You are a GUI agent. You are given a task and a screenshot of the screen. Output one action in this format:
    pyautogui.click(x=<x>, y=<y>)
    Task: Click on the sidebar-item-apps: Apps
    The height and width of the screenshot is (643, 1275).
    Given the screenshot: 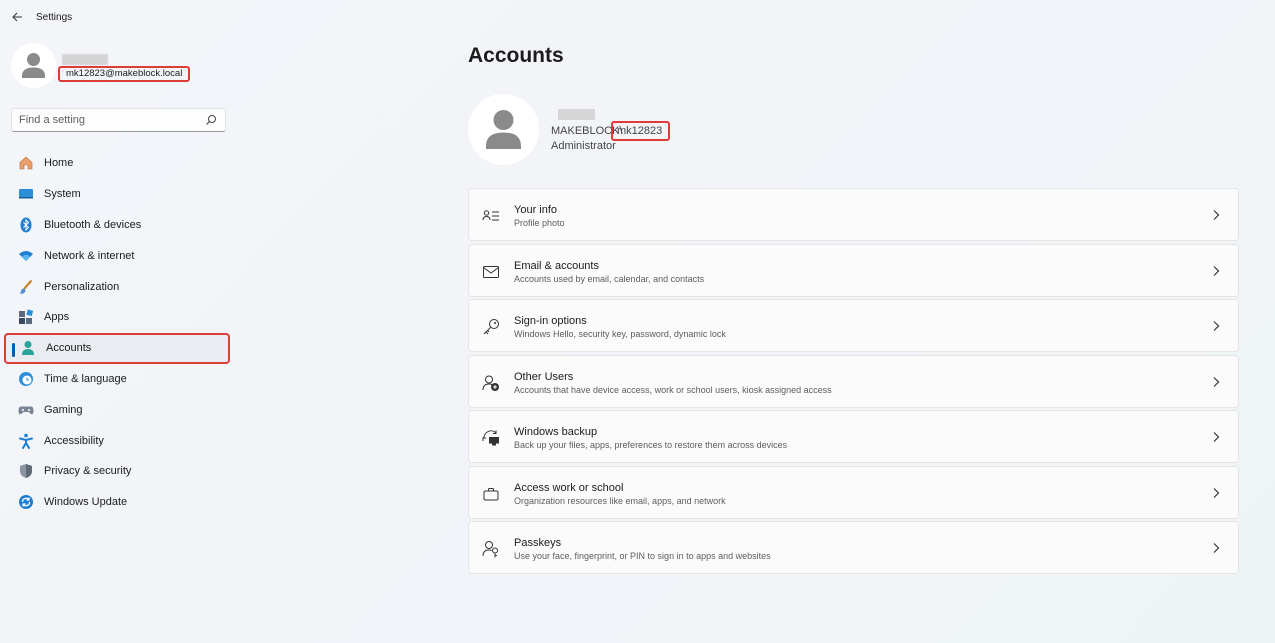 What is the action you would take?
    pyautogui.click(x=117, y=317)
    